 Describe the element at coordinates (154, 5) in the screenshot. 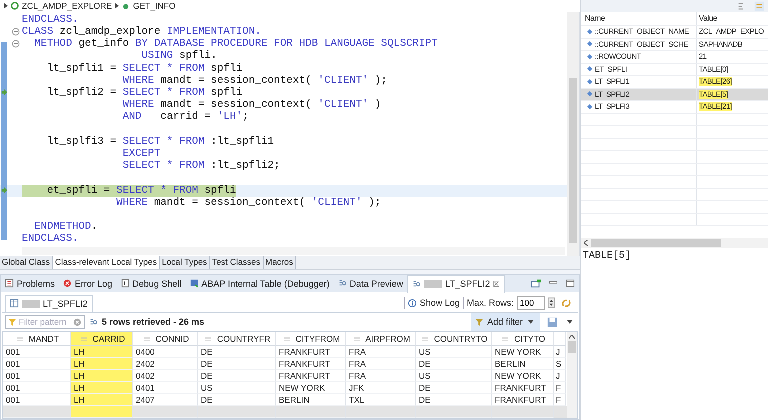

I see `breadcrumb-item: GET_INFO` at that location.